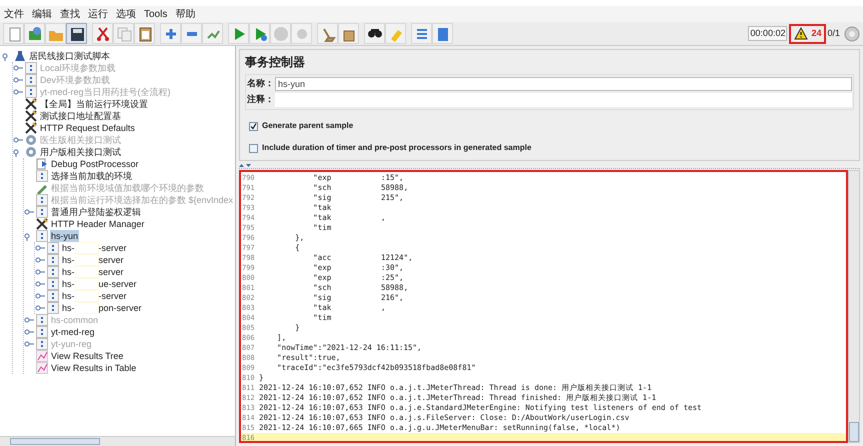 This screenshot has width=863, height=446. What do you see at coordinates (34, 34) in the screenshot?
I see `book-stack-icon` at bounding box center [34, 34].